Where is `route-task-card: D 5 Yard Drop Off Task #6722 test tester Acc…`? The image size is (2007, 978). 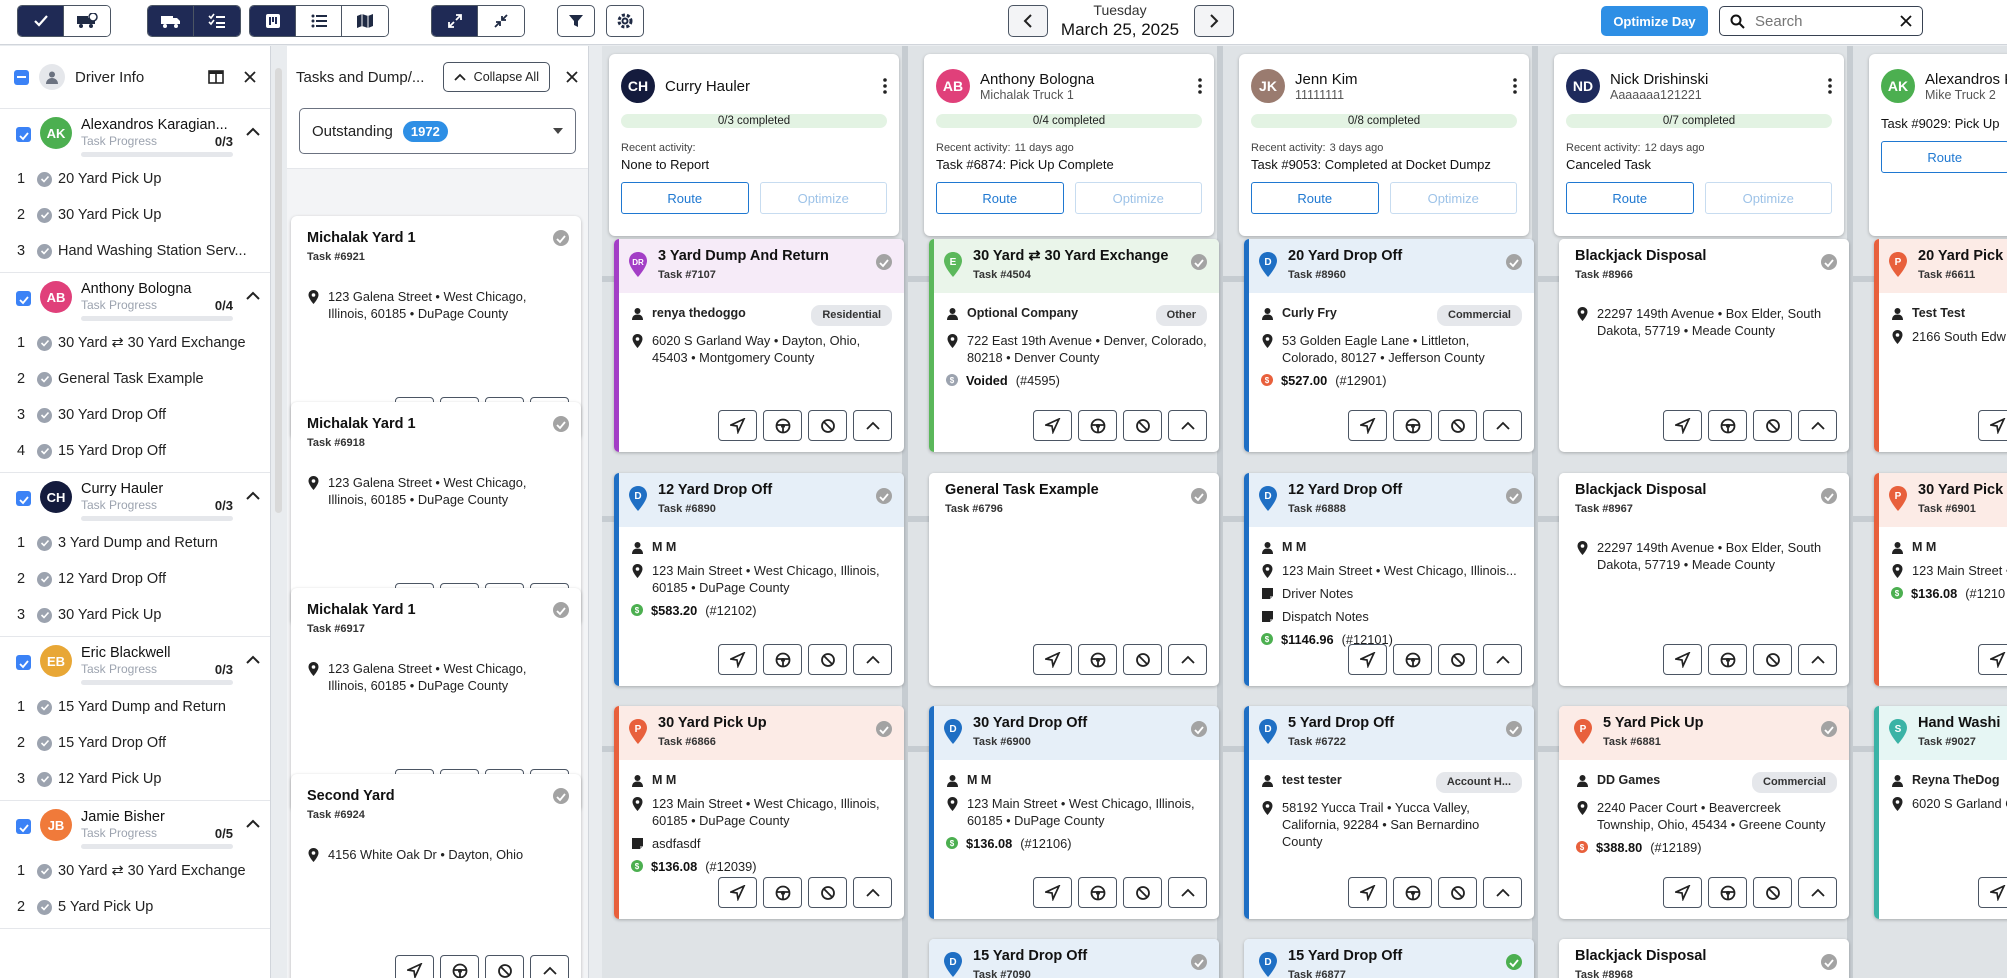
route-task-card: D 5 Yard Drop Off Task #6722 test tester Acc… is located at coordinates (1389, 812).